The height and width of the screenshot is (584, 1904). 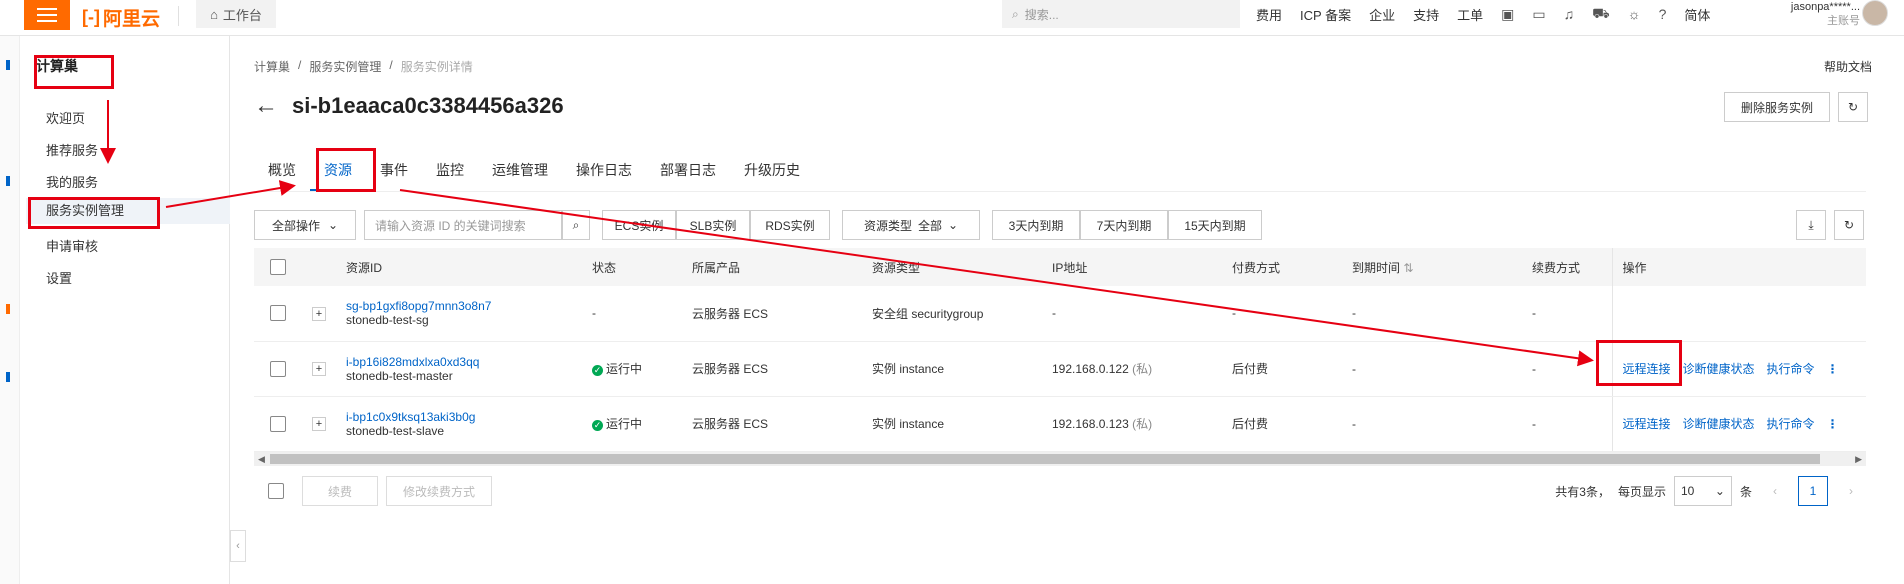 I want to click on ip-value: 192.168.0.122, so click(x=1090, y=369).